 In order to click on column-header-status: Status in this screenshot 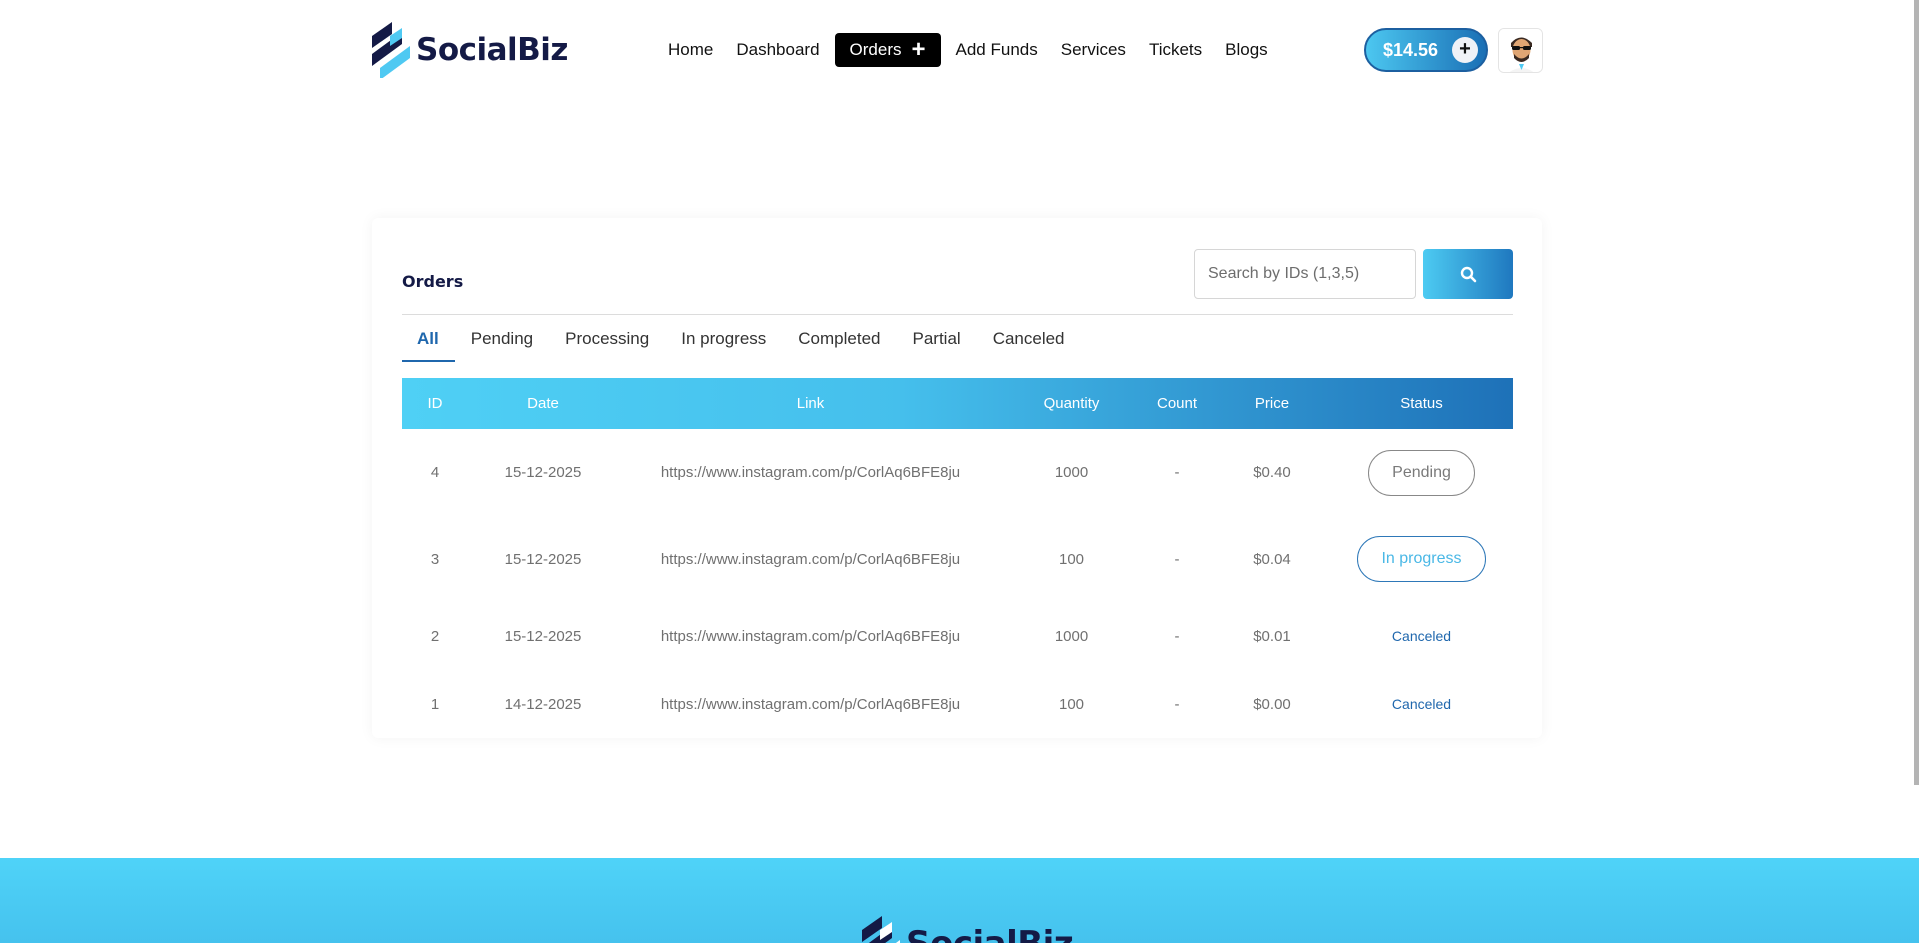, I will do `click(1421, 403)`.